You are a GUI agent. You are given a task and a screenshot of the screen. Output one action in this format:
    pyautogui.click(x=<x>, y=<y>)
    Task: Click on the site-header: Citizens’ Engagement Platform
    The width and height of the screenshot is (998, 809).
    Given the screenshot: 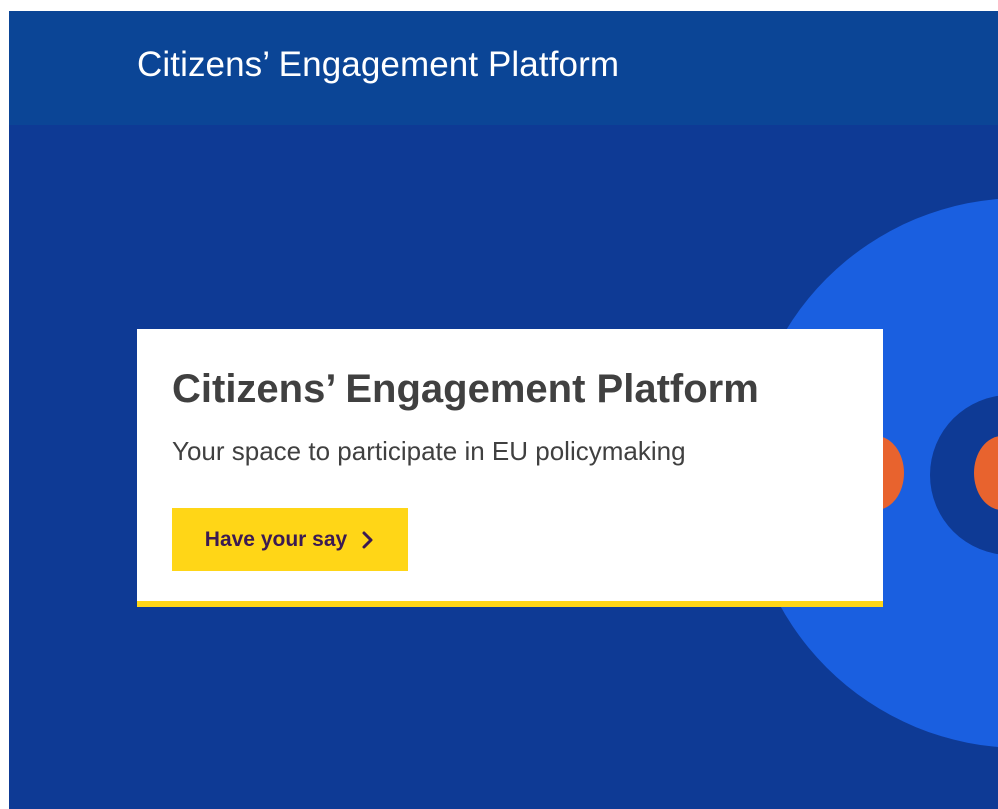 What is the action you would take?
    pyautogui.click(x=503, y=68)
    